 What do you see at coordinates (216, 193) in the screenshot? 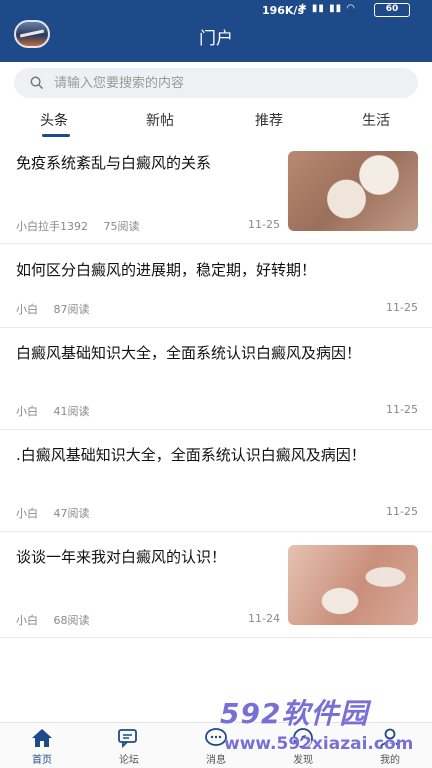
I see `article-item: 免疫系统紊乱与白癜风的关系 小白拉手1392 75阅读 11-25` at bounding box center [216, 193].